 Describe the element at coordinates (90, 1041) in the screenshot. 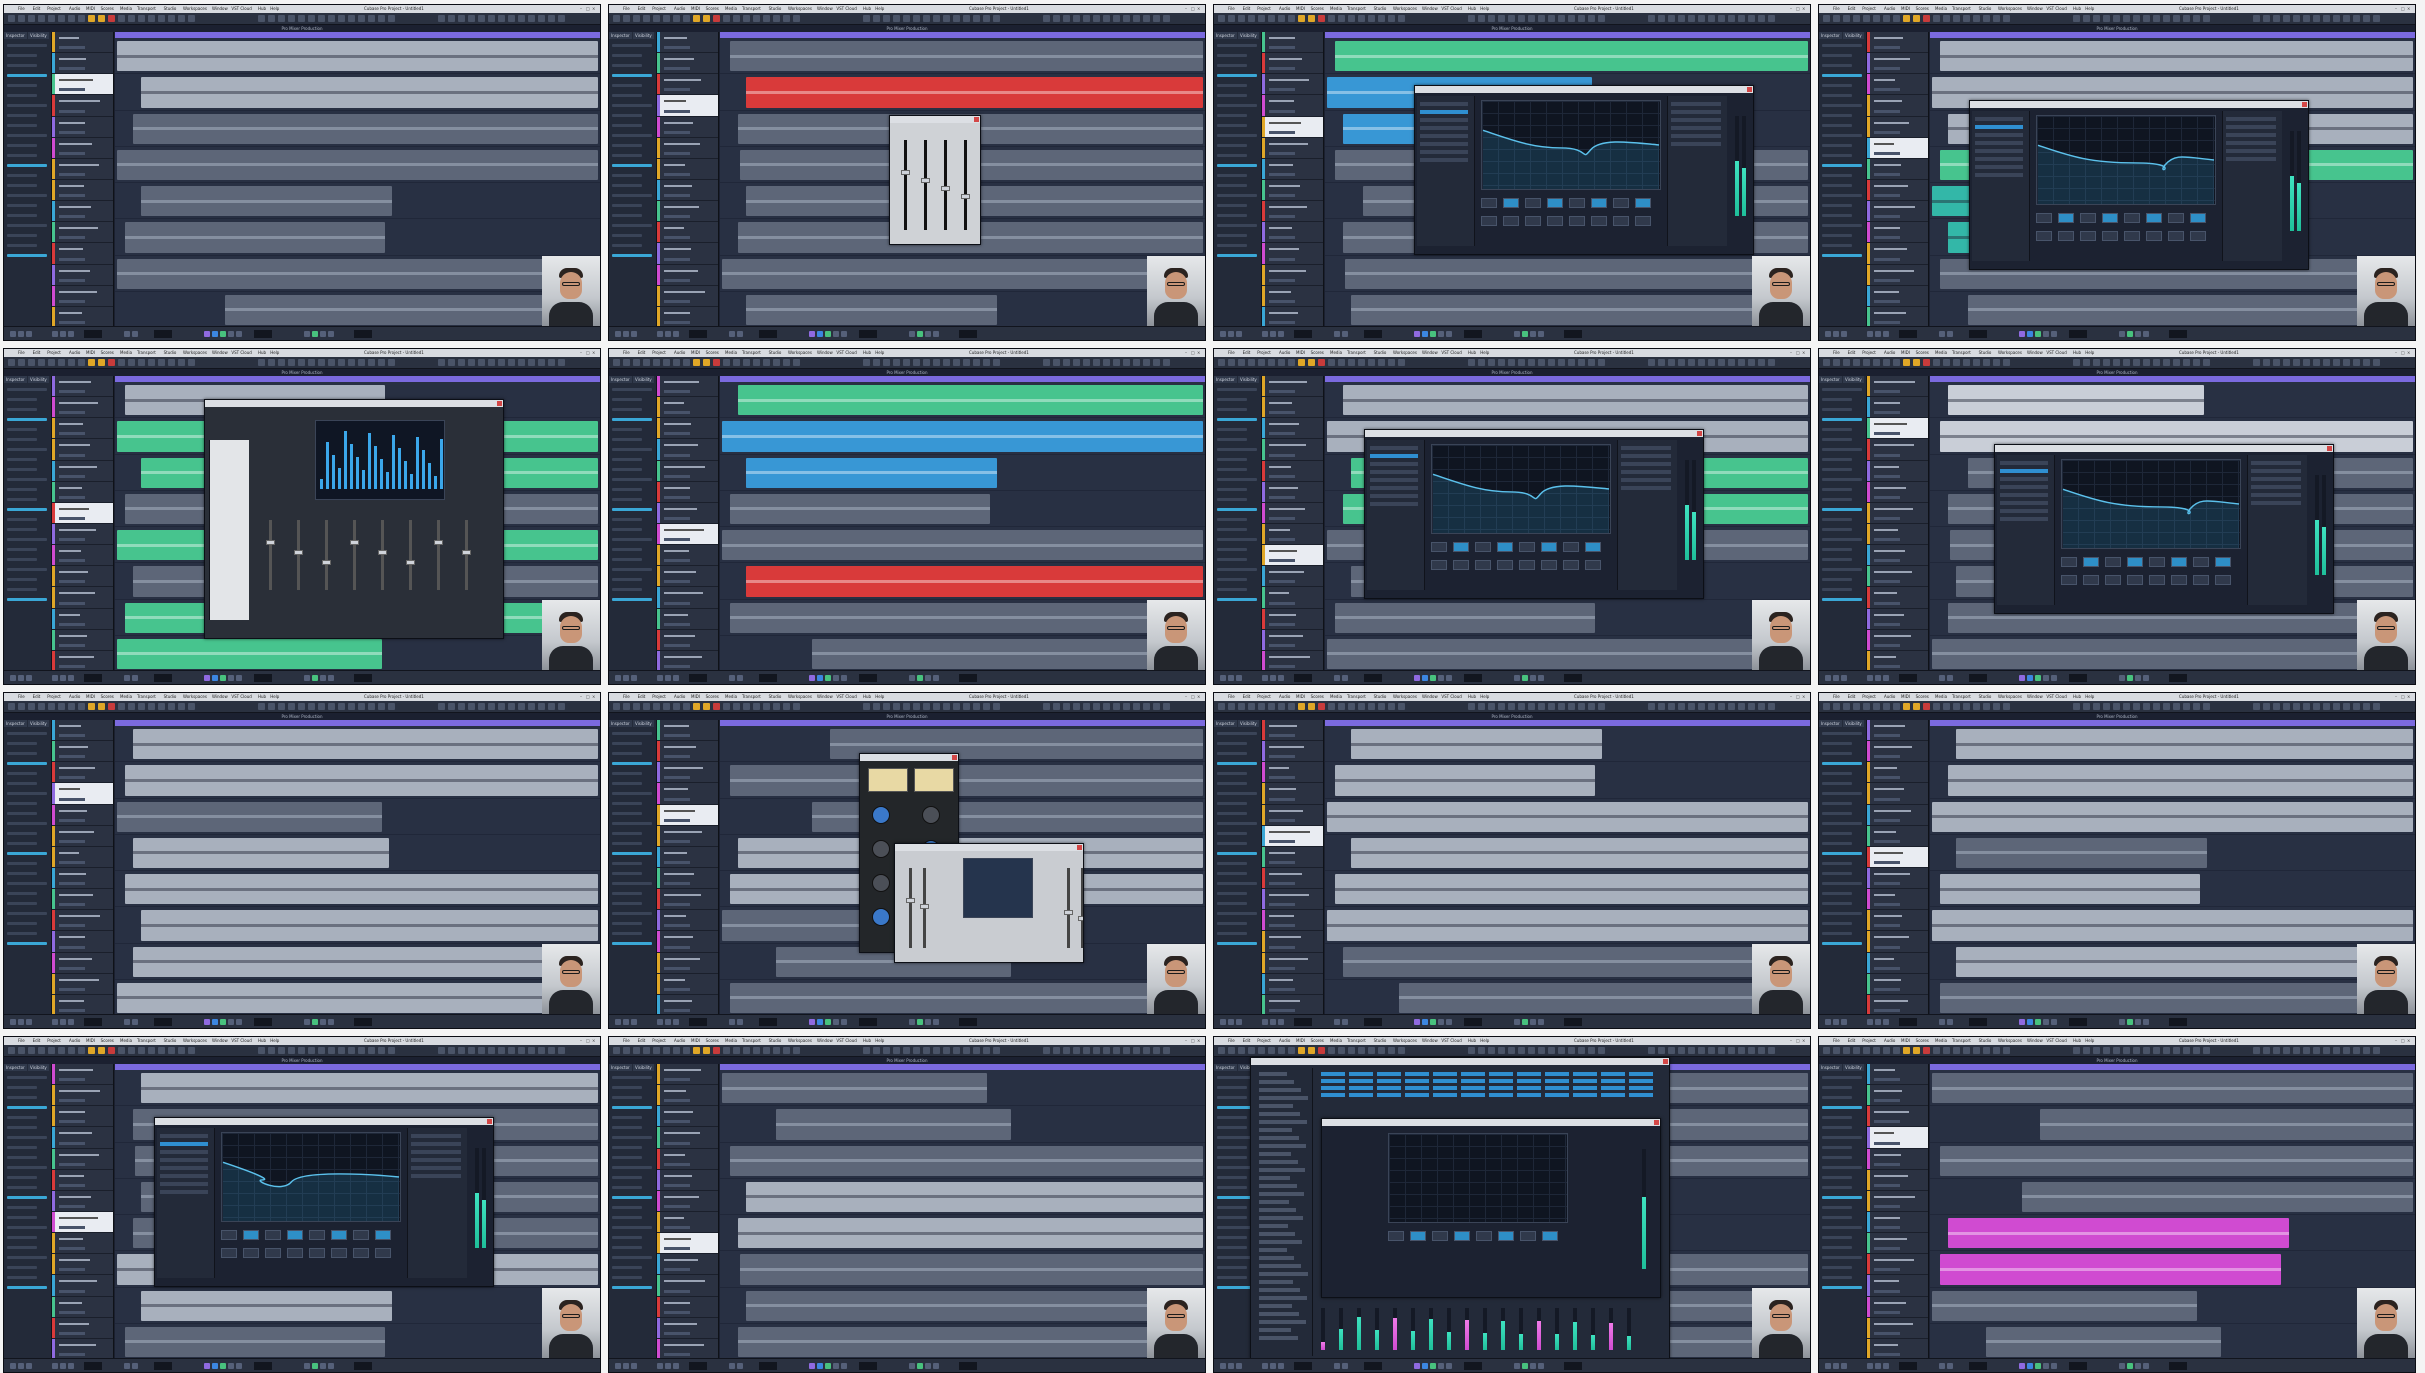

I see `menu-item: MIDI` at that location.